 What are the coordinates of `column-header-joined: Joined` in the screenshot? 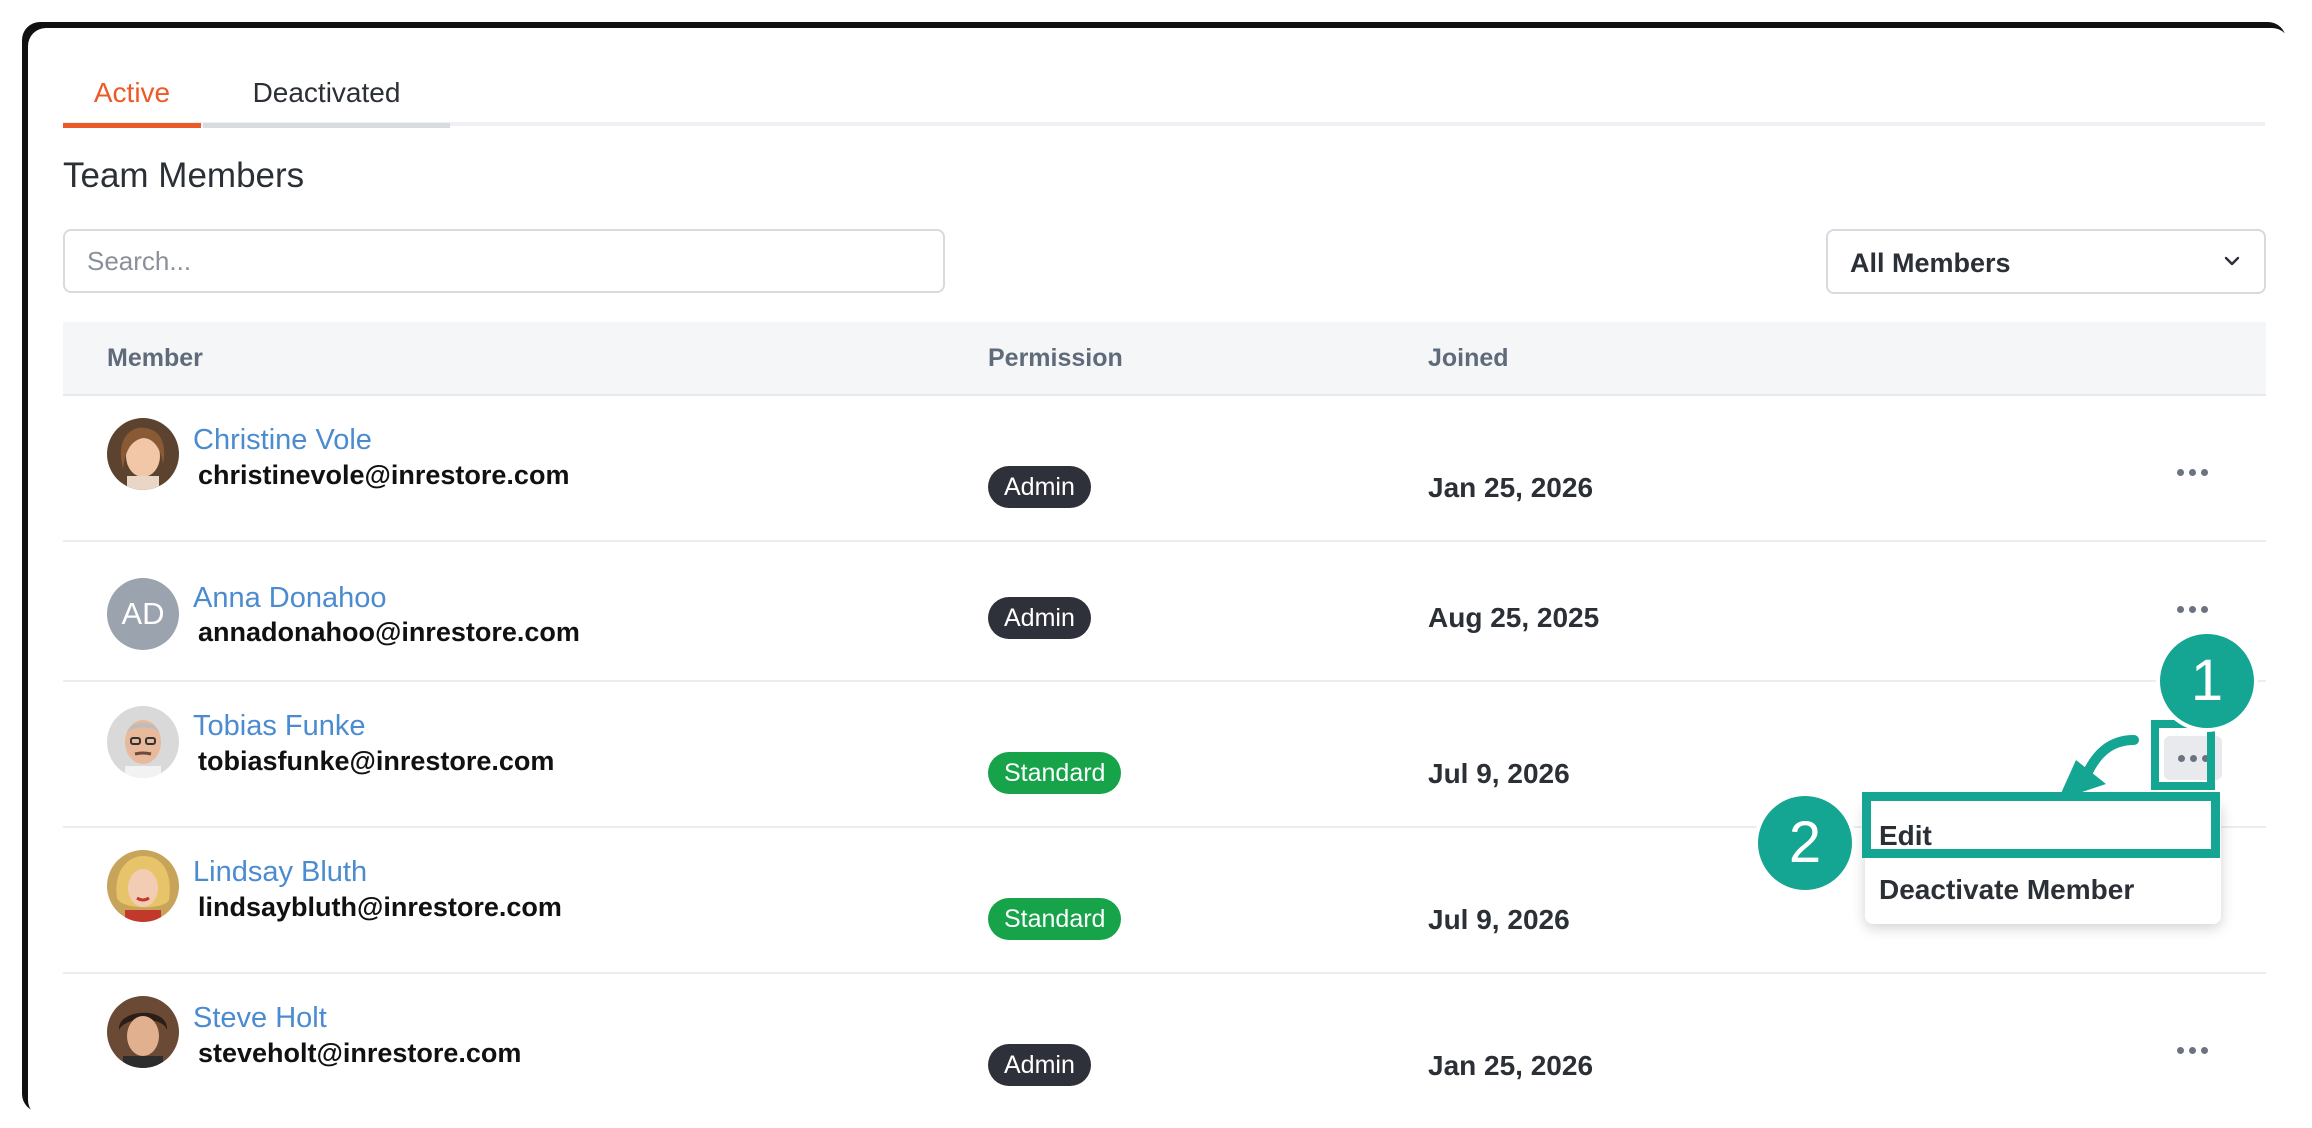 It's located at (1468, 358).